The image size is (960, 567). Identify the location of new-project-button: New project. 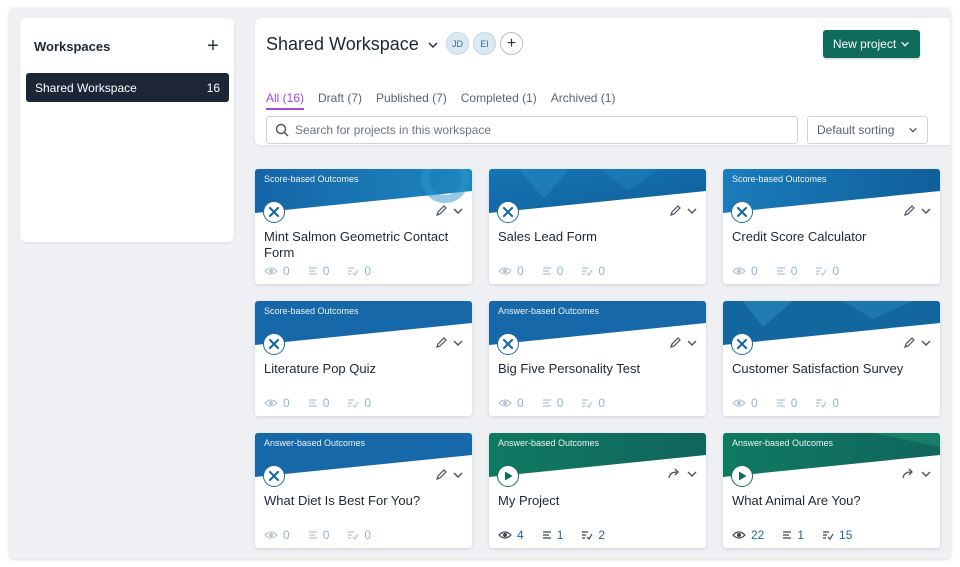
(871, 44).